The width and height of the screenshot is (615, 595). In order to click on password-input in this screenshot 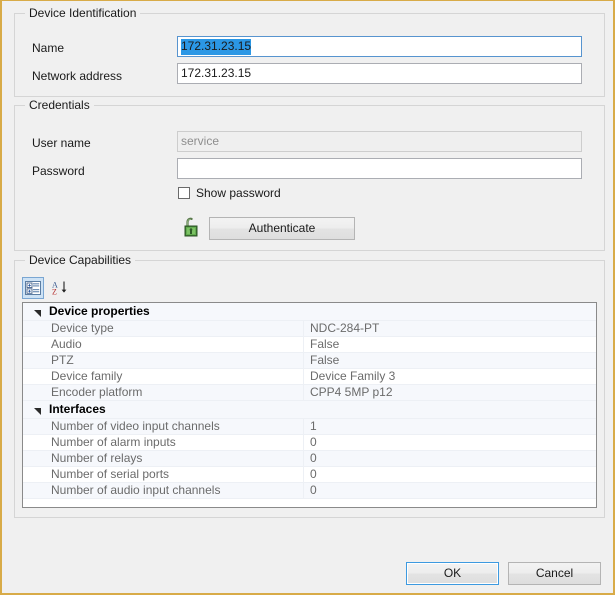, I will do `click(379, 168)`.